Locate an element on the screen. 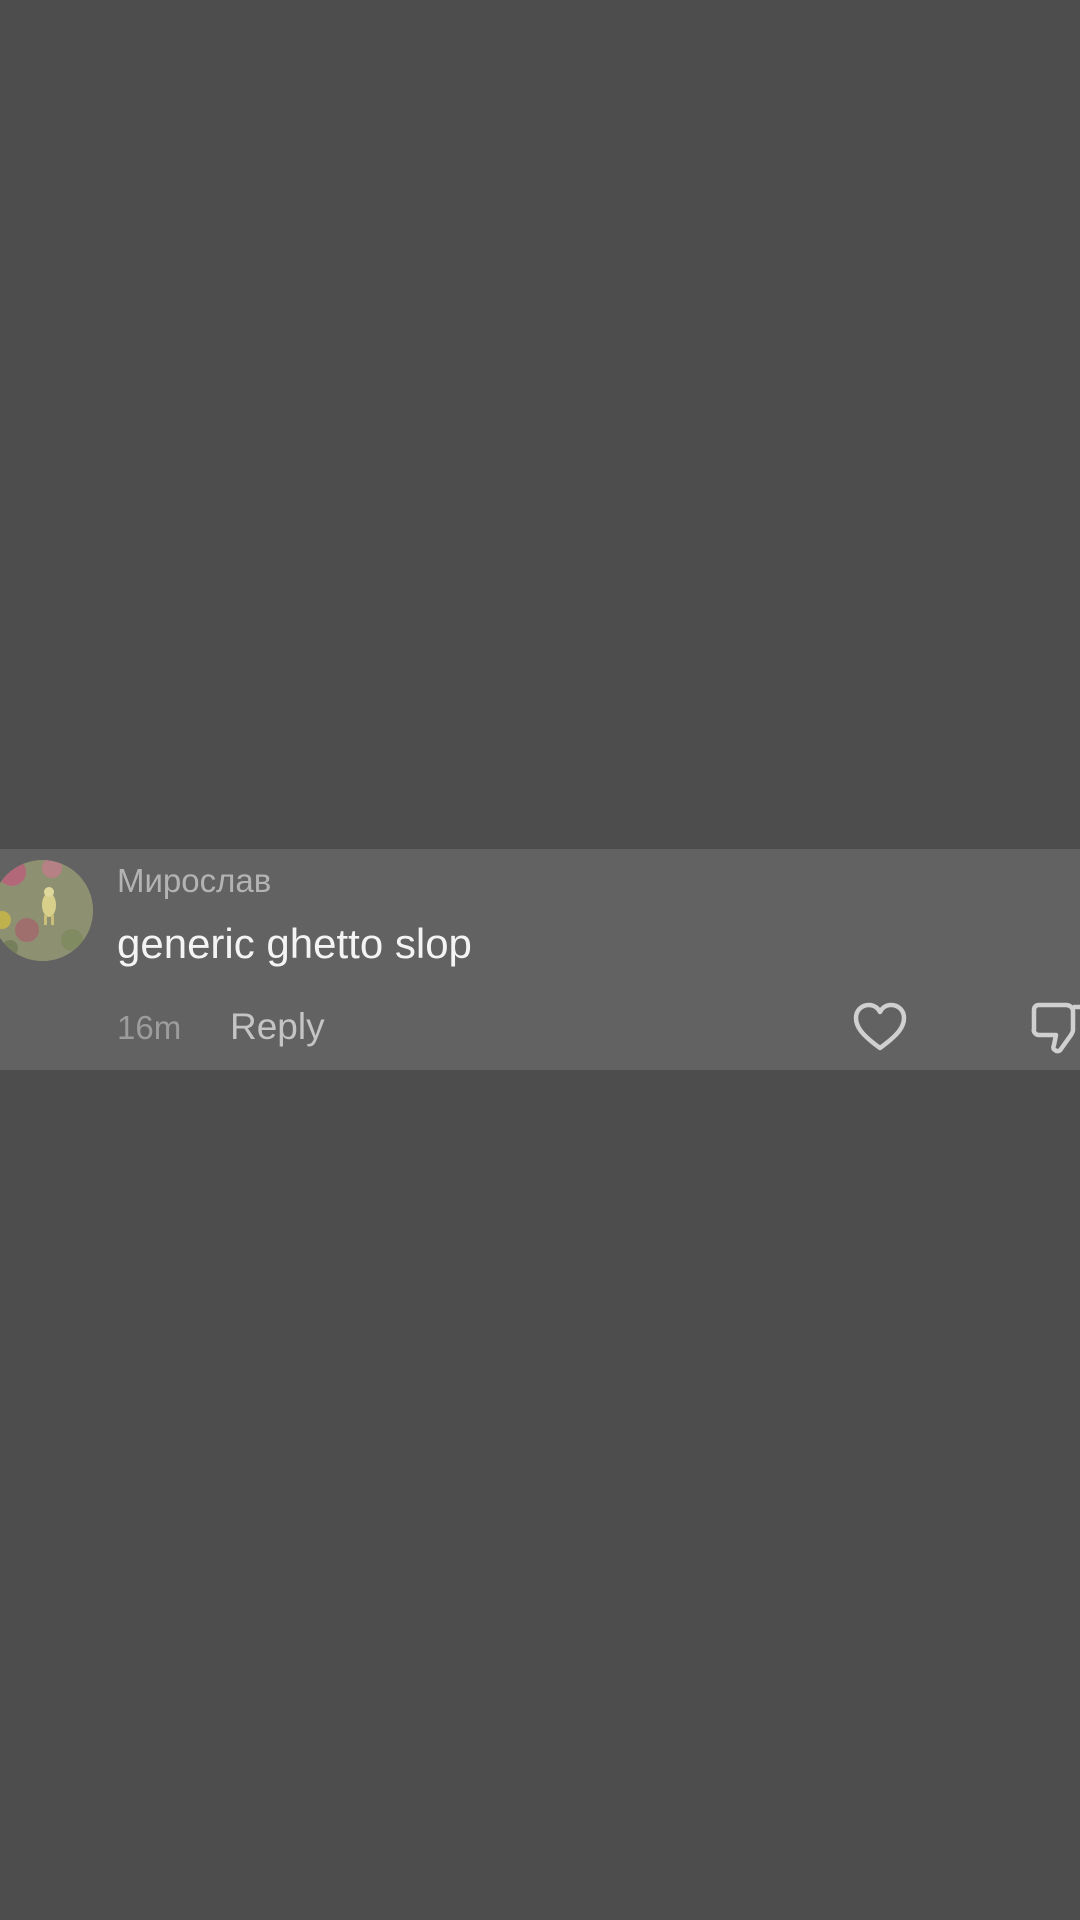 This screenshot has width=1080, height=1920. avatar is located at coordinates (46, 910).